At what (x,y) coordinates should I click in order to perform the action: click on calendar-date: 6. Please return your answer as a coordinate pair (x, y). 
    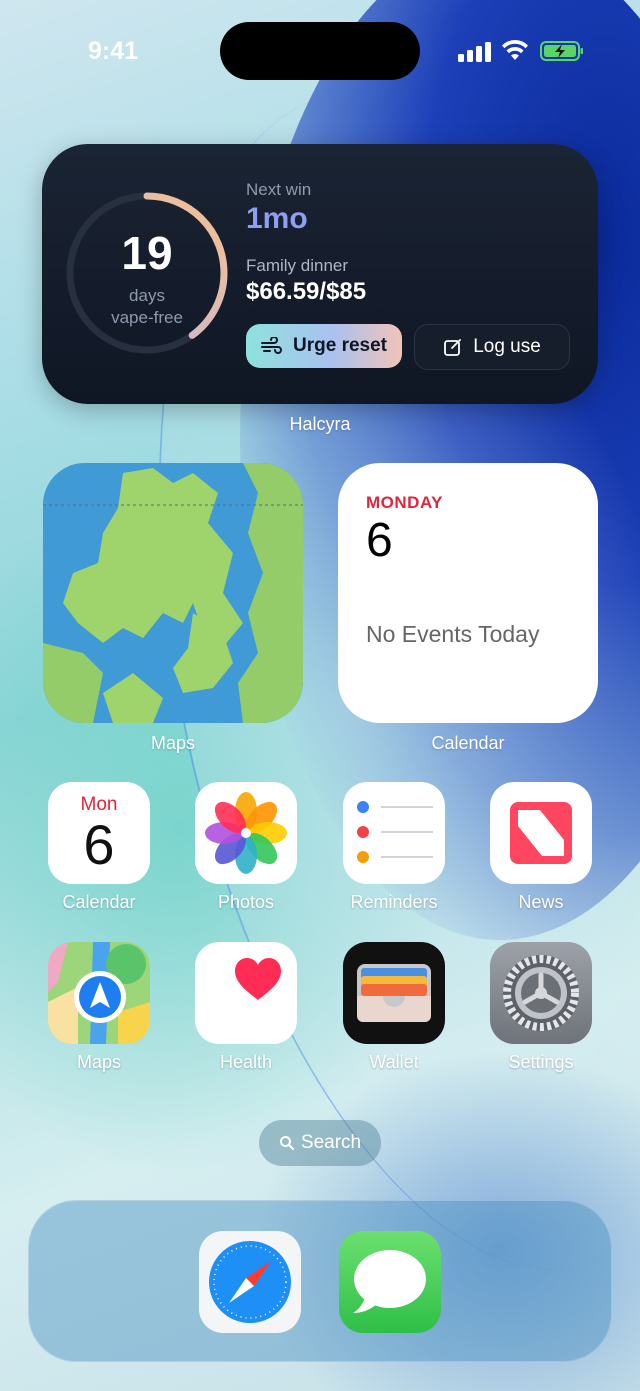
    Looking at the image, I should click on (379, 540).